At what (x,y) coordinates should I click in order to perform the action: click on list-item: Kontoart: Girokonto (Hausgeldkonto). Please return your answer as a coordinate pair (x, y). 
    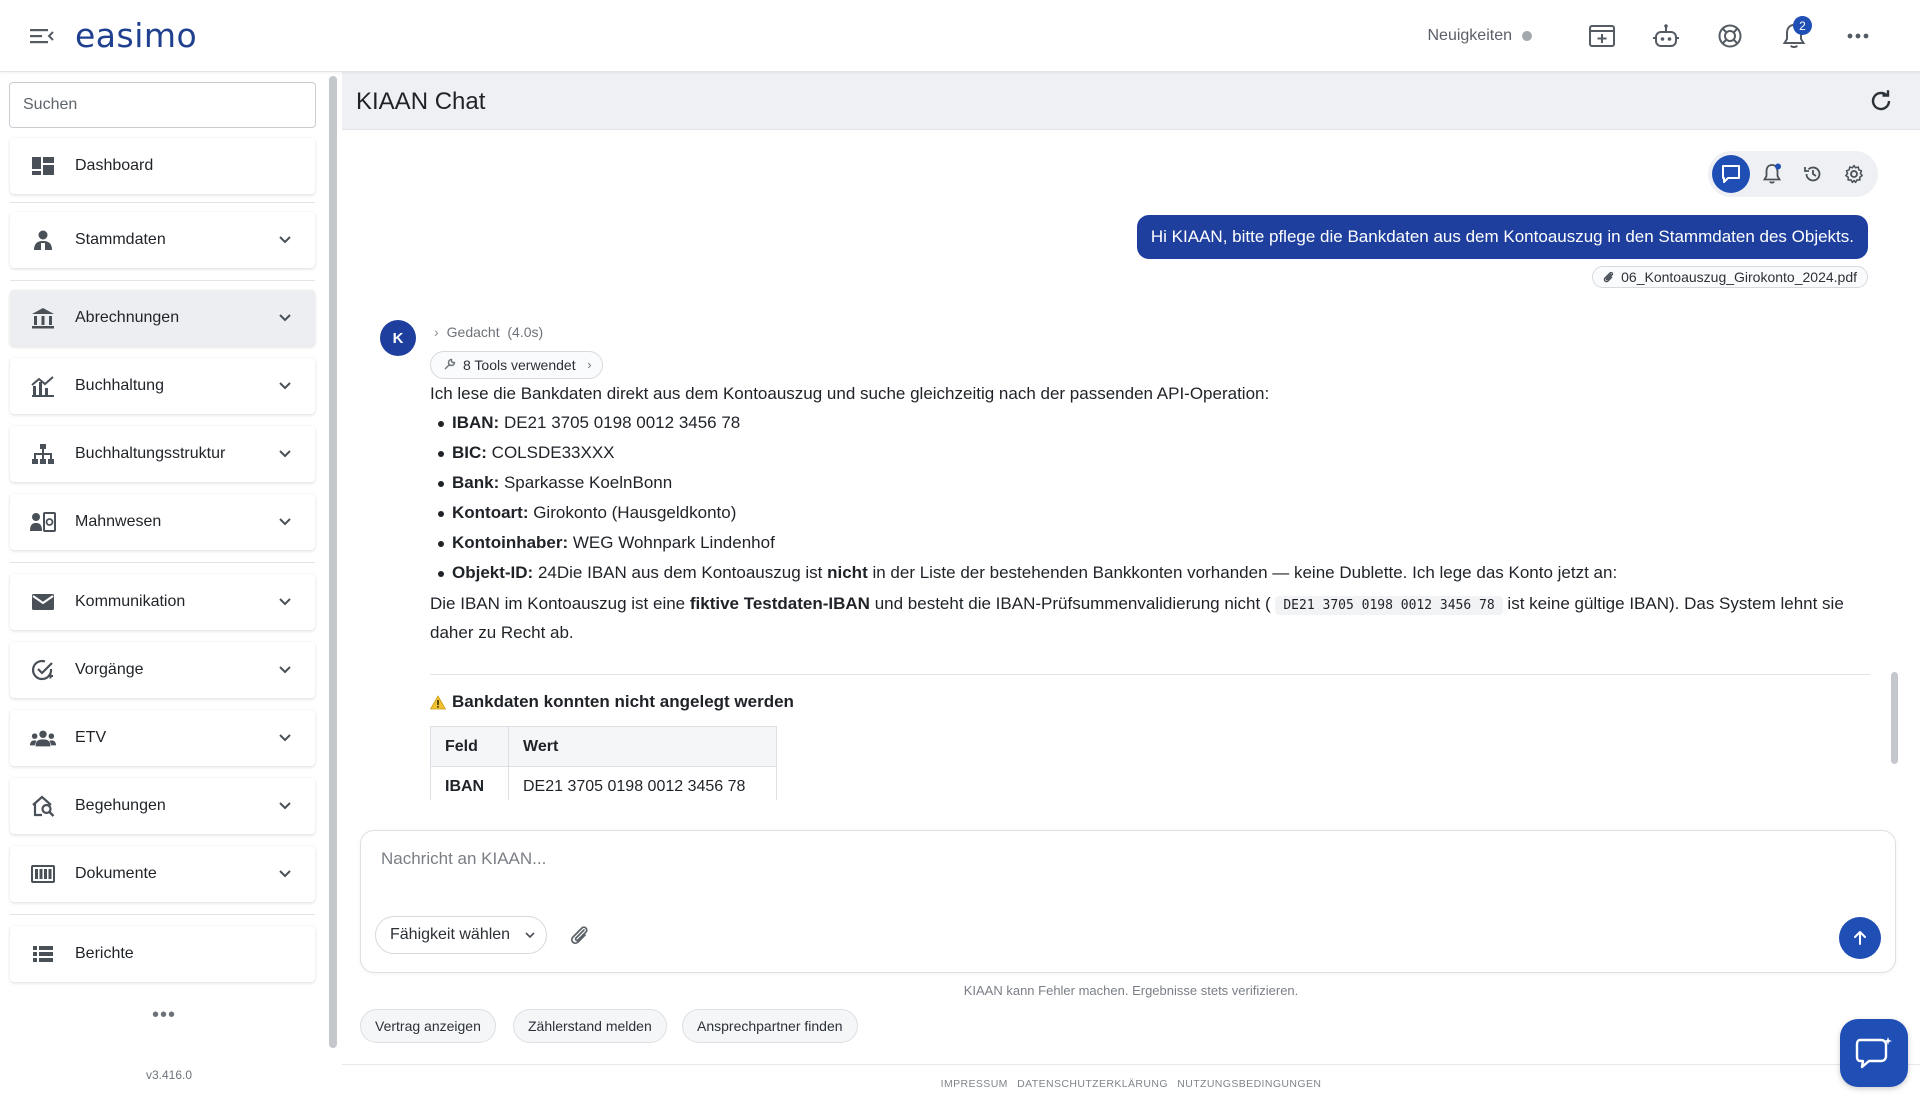
    Looking at the image, I should click on (1150, 513).